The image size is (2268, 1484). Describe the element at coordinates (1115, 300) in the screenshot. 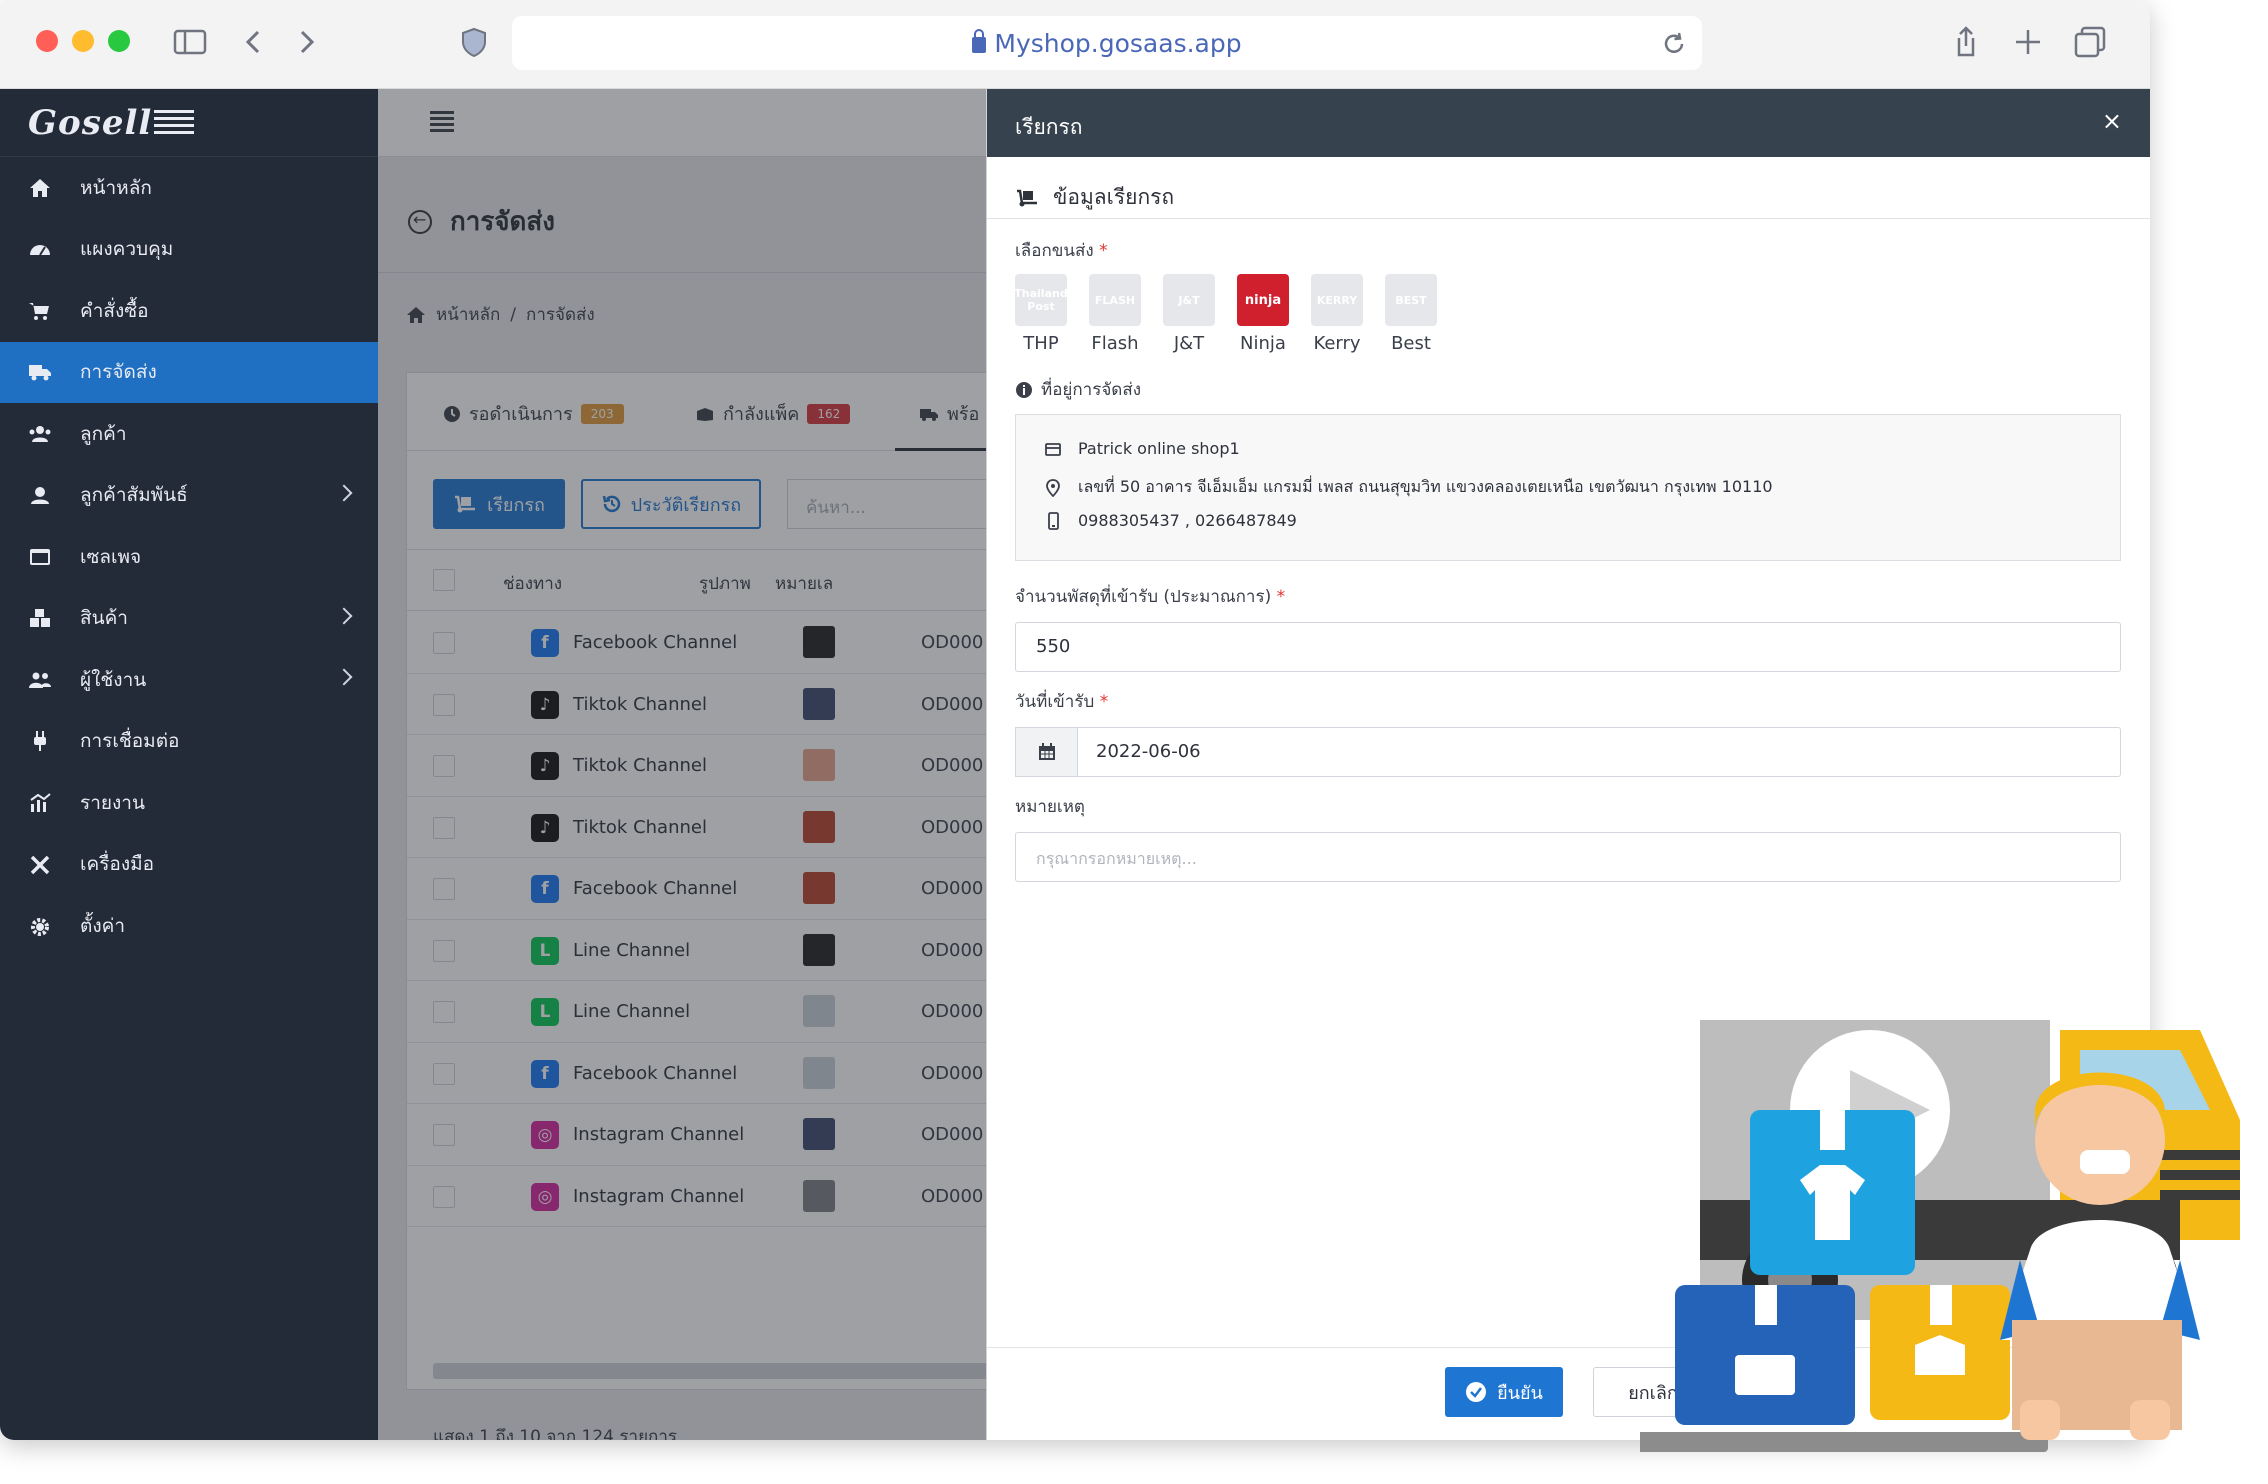

I see `carrier-logo: FLASH` at that location.